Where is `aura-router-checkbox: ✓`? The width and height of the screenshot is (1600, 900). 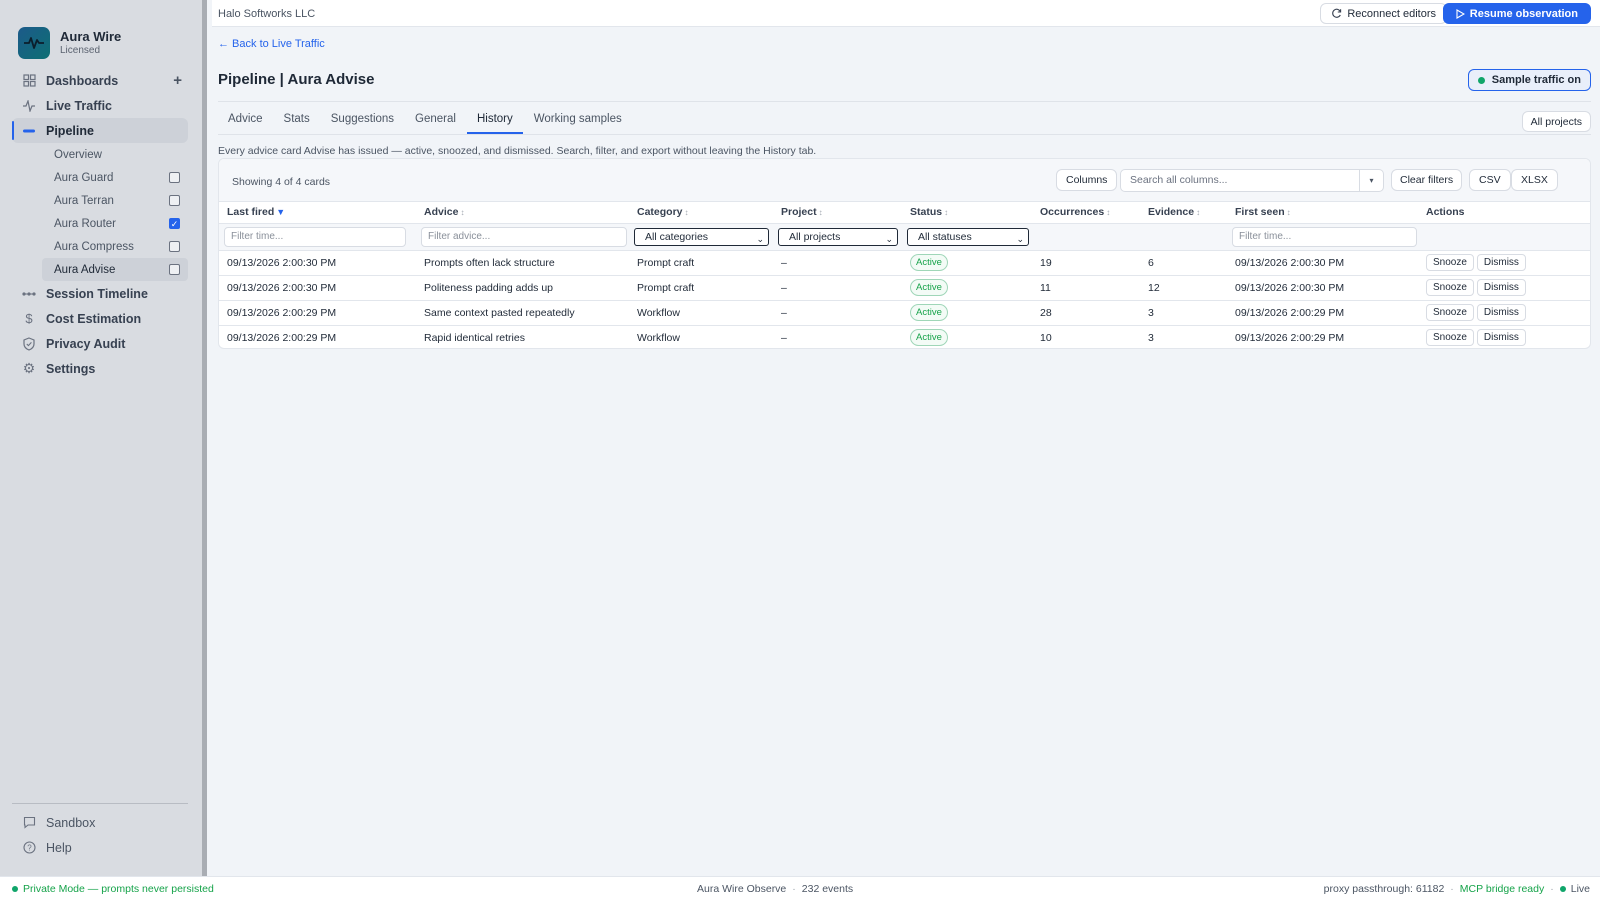 aura-router-checkbox: ✓ is located at coordinates (174, 223).